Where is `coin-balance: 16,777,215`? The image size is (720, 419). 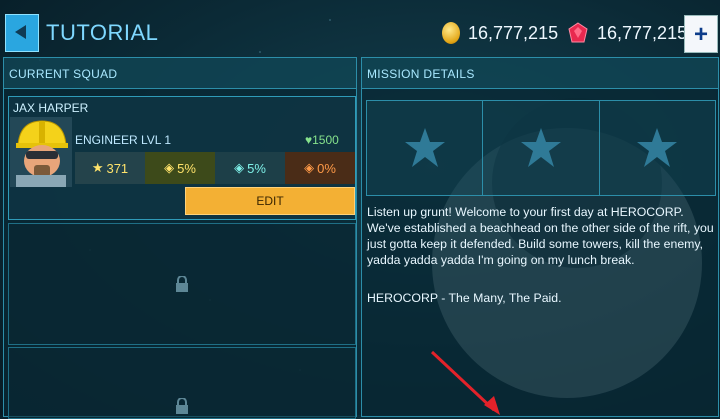 coin-balance: 16,777,215 is located at coordinates (500, 33).